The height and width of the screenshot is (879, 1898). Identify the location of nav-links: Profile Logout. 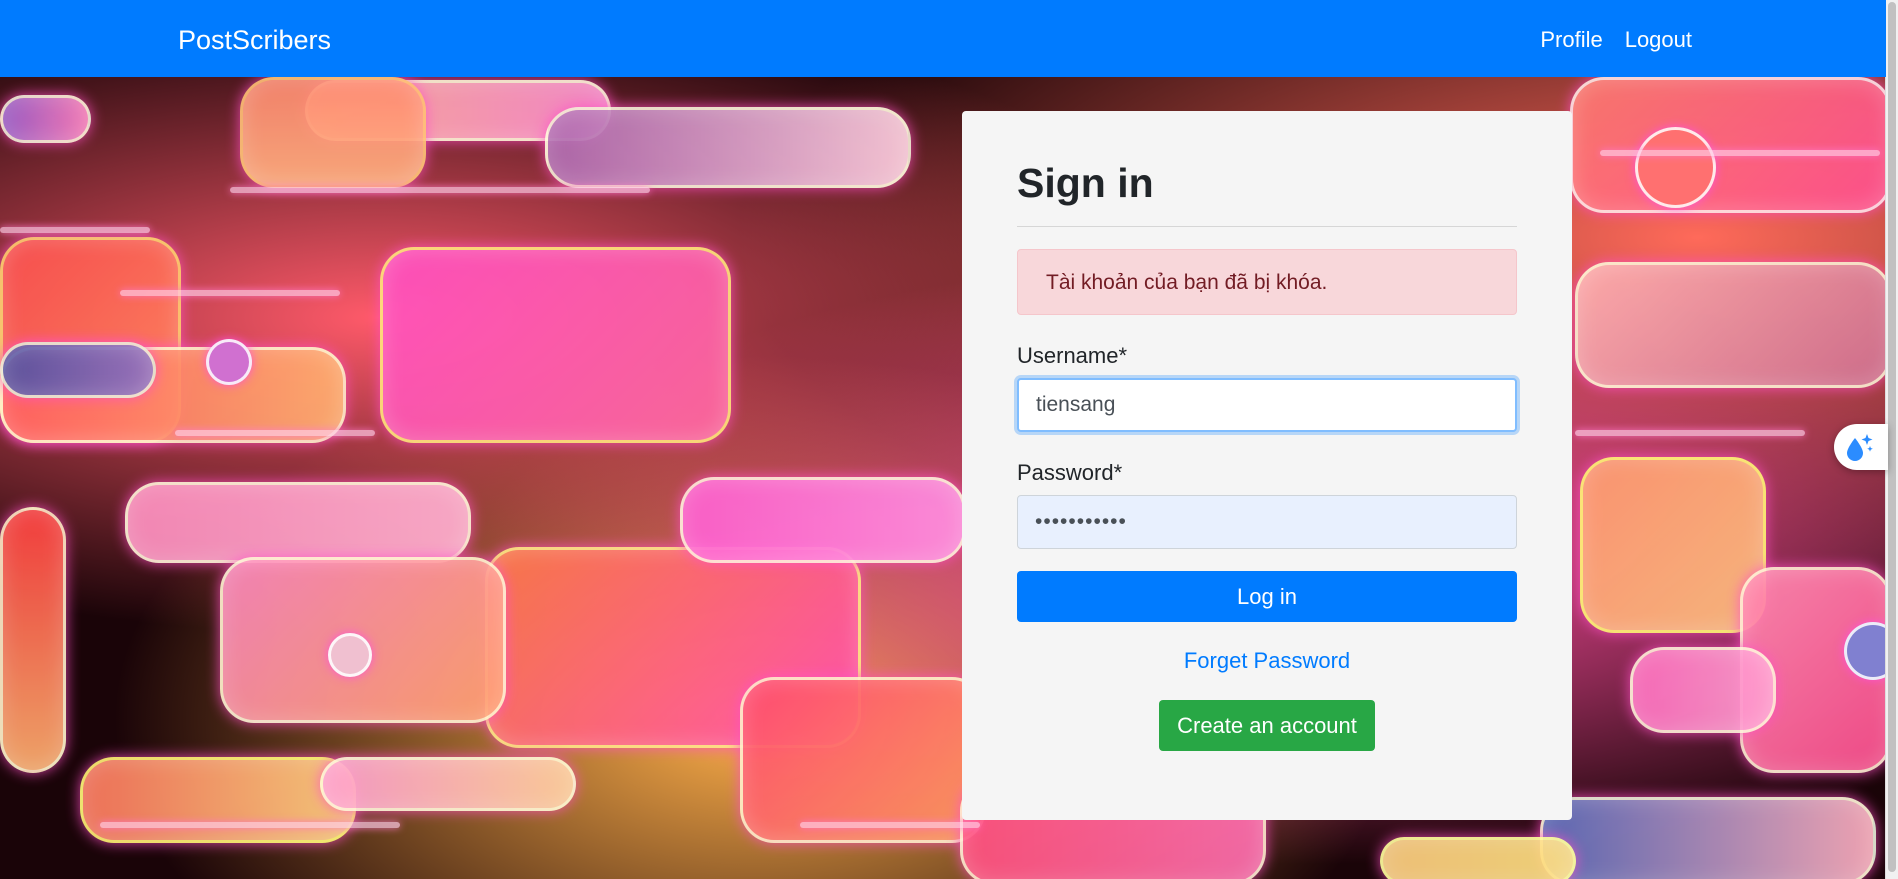
(1616, 40).